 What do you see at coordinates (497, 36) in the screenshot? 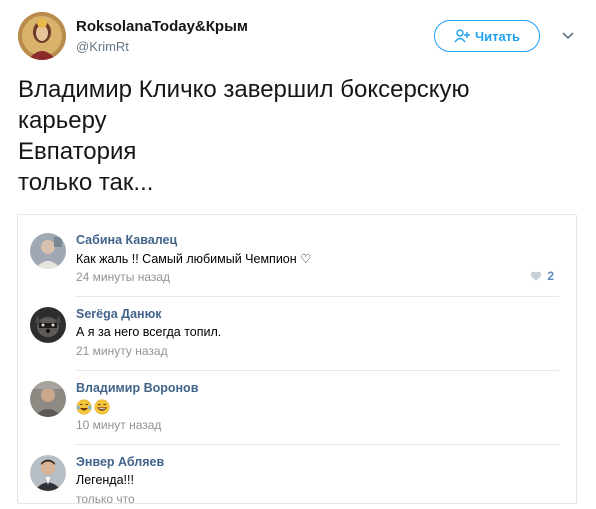
I see `follow-button-label: Читать` at bounding box center [497, 36].